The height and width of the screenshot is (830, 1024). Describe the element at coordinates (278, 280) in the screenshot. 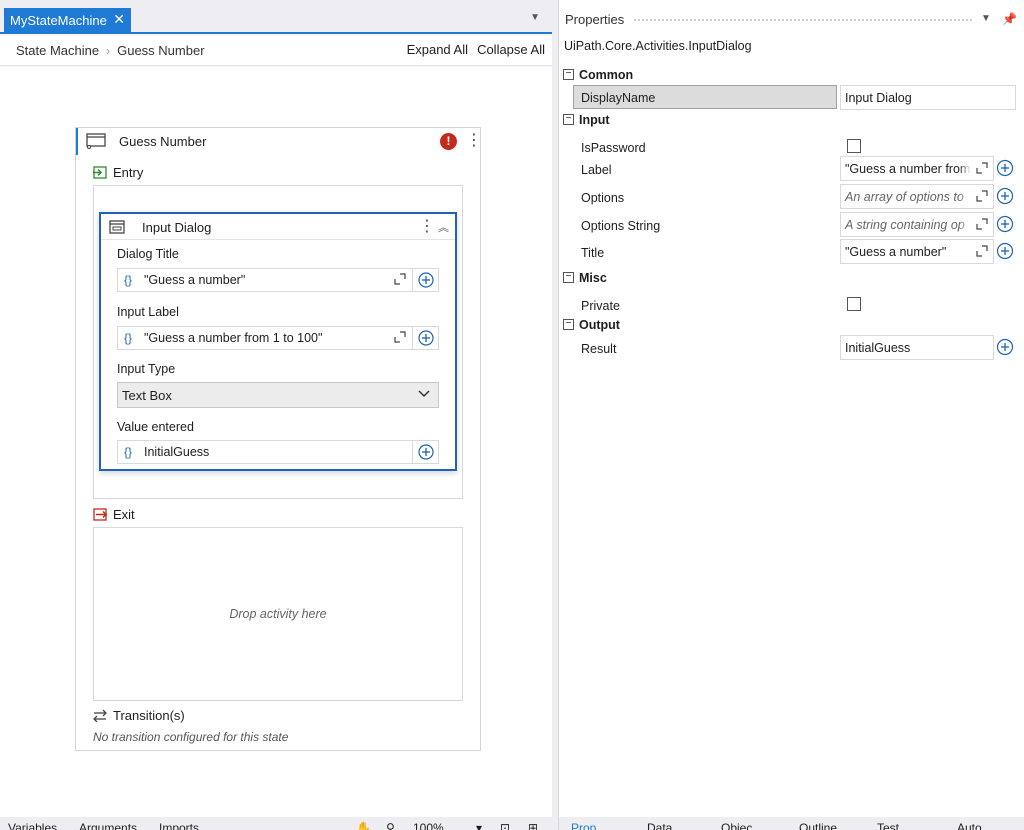

I see `dialog-title-field: {} "Guess a number"` at that location.